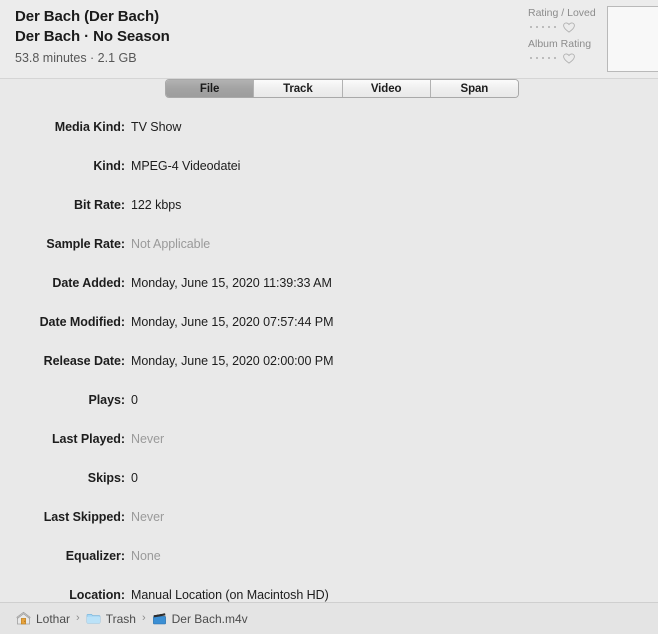 The width and height of the screenshot is (658, 634). Describe the element at coordinates (95, 556) in the screenshot. I see `field-label-equalizer: Equalizer:` at that location.